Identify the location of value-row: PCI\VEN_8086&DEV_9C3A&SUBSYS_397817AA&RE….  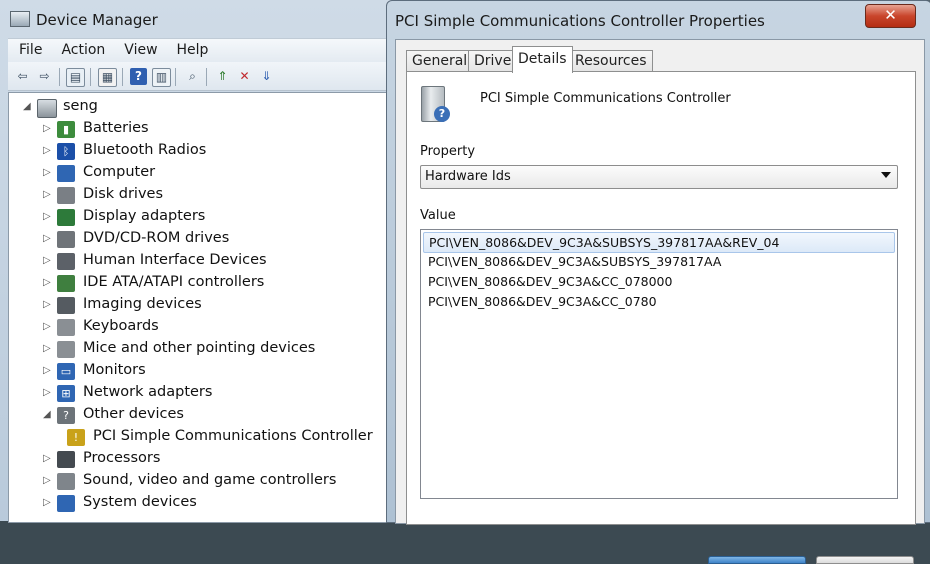
(659, 242).